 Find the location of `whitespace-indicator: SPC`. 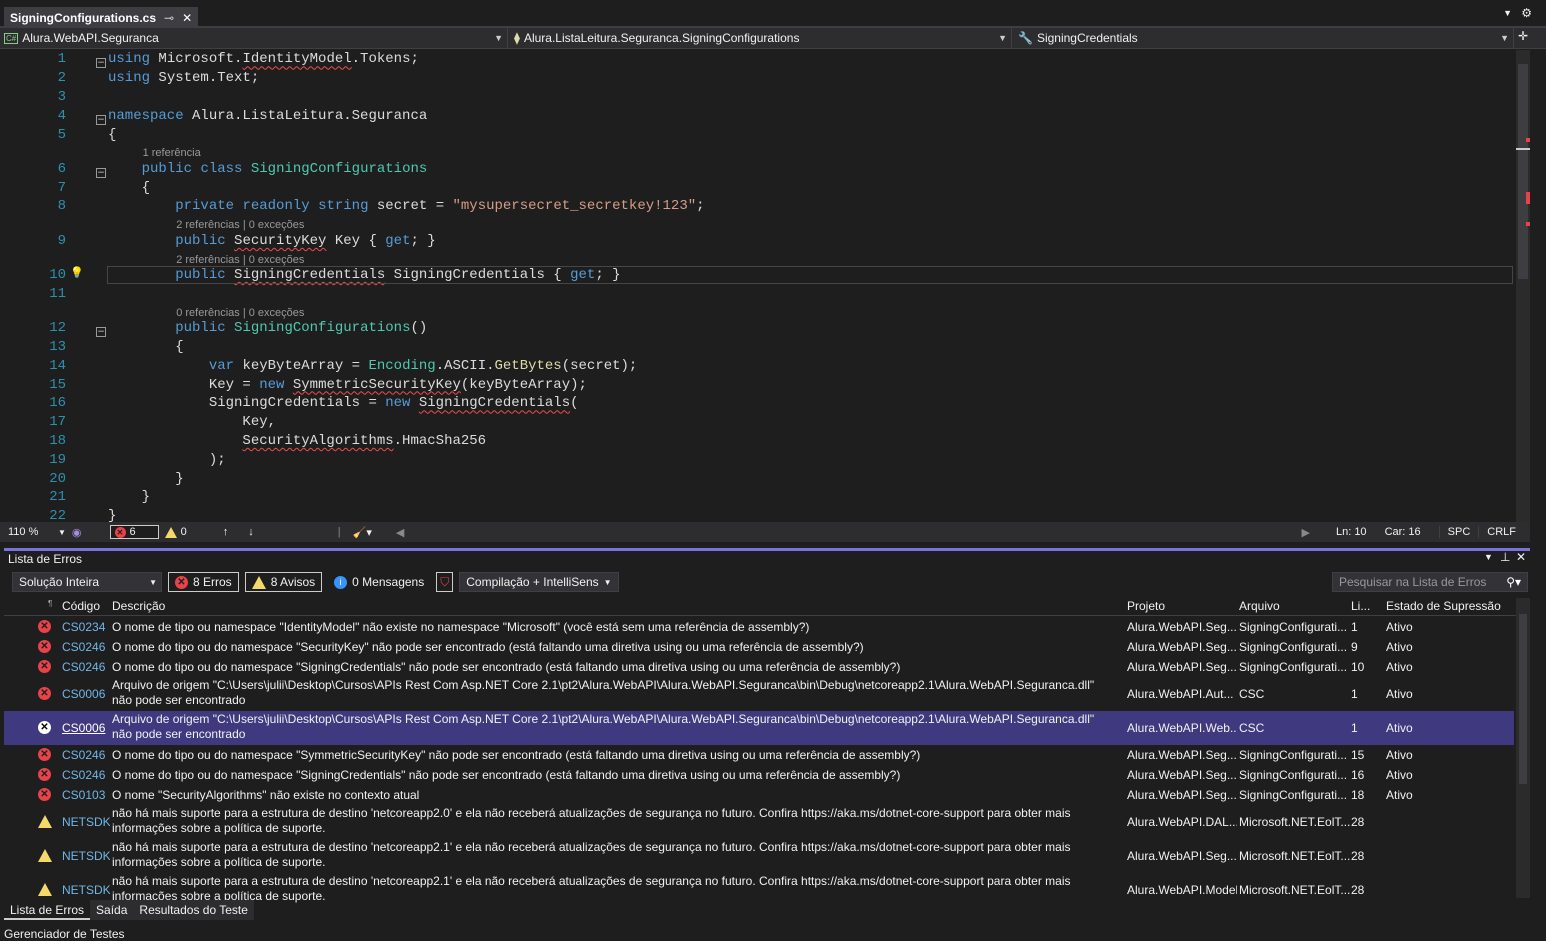

whitespace-indicator: SPC is located at coordinates (1458, 532).